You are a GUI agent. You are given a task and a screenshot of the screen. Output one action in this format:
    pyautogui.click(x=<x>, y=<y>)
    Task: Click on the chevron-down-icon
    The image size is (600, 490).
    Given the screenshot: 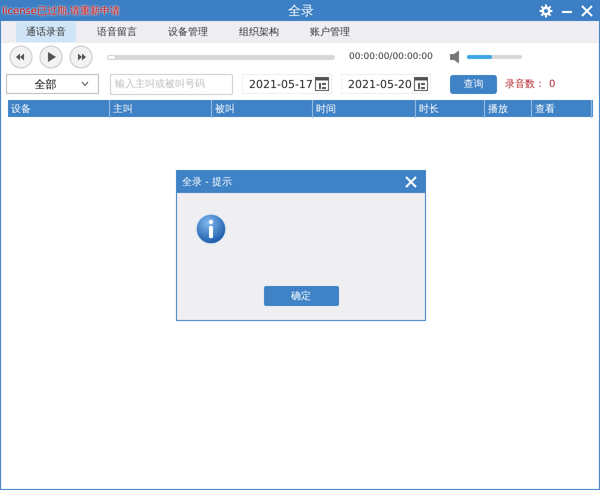 What is the action you would take?
    pyautogui.click(x=84, y=84)
    